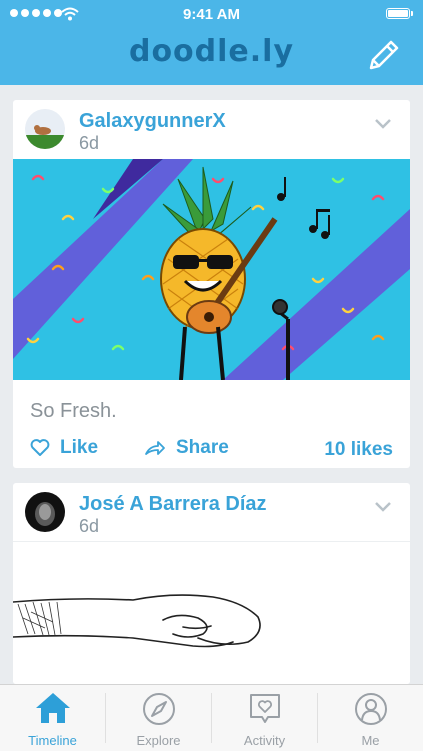 This screenshot has width=423, height=751. I want to click on user-icon, so click(370, 709).